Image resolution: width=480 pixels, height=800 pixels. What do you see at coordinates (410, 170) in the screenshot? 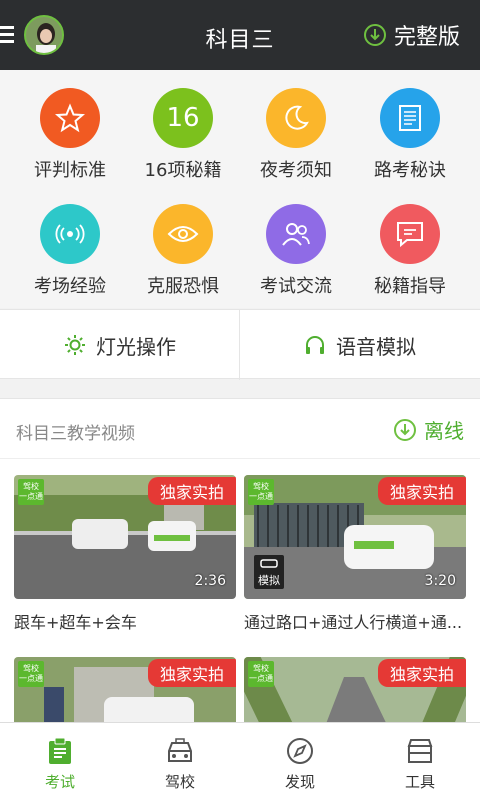
I see `grid-label: 路考秘诀` at bounding box center [410, 170].